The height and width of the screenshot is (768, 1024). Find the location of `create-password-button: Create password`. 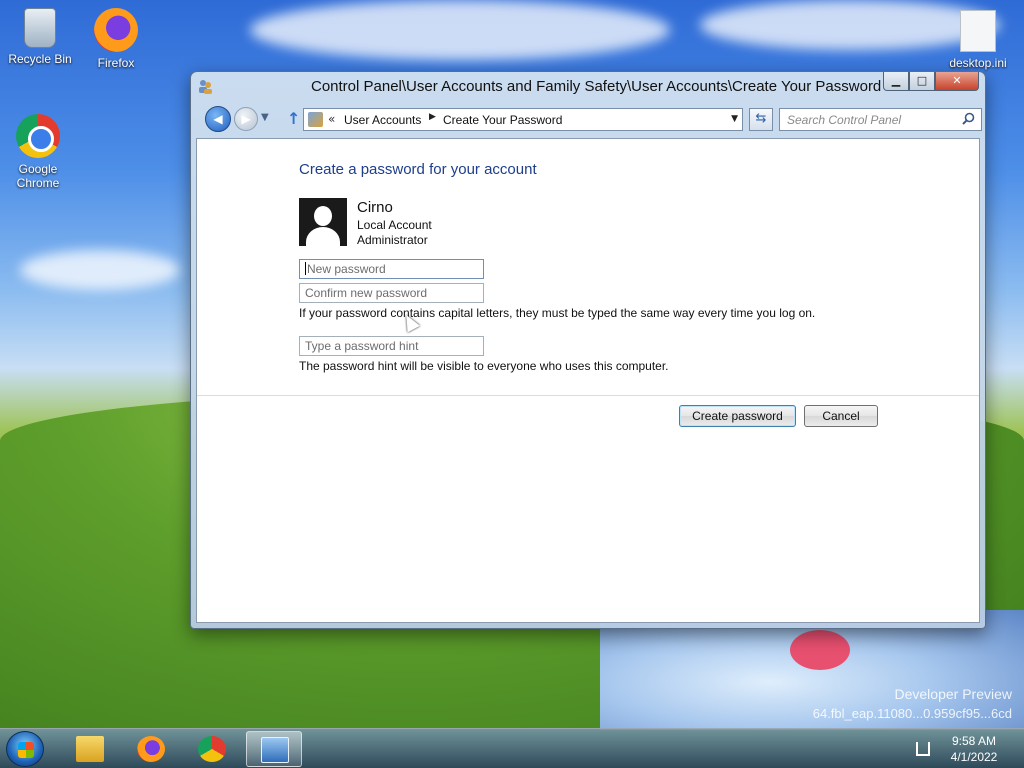

create-password-button: Create password is located at coordinates (737, 416).